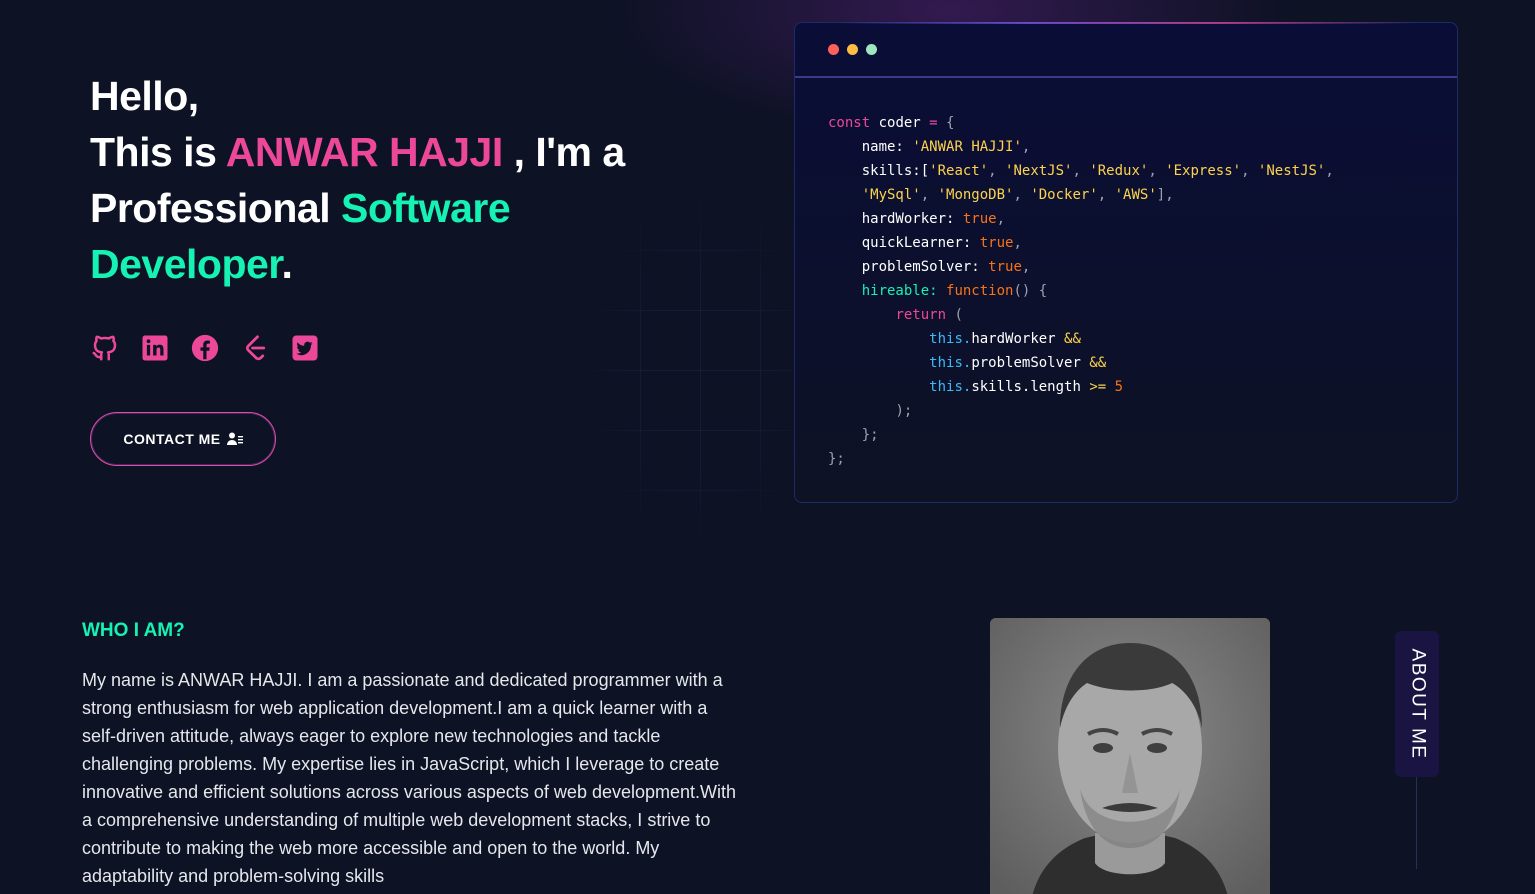 This screenshot has height=894, width=1535. I want to click on hero-period: ., so click(287, 264).